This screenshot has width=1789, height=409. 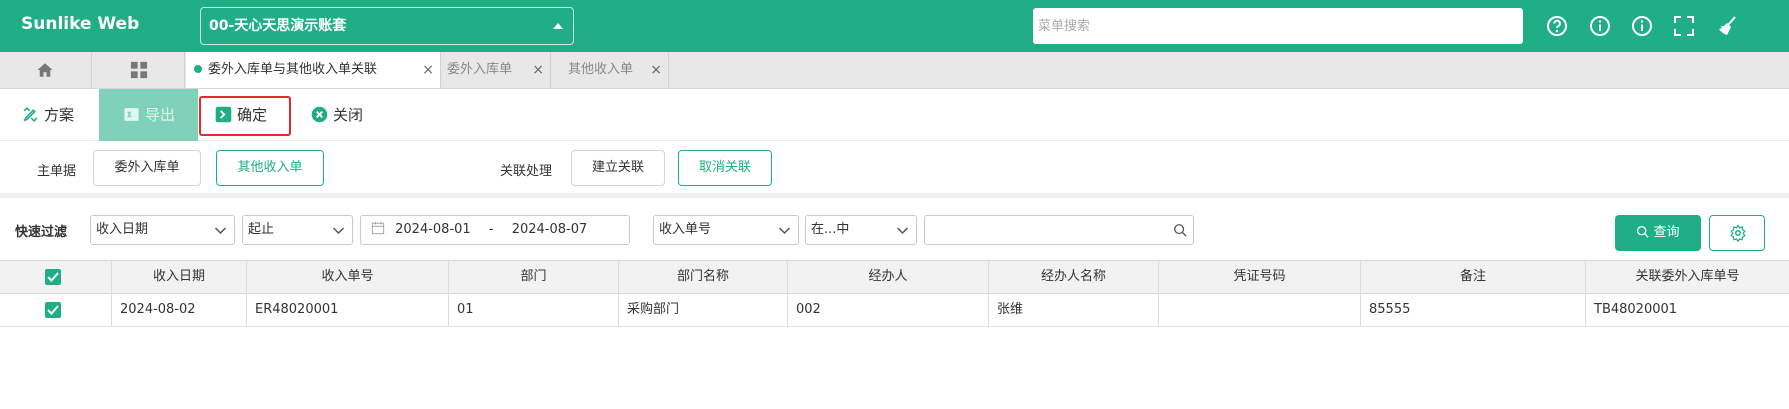 I want to click on caret-up-icon, so click(x=558, y=26).